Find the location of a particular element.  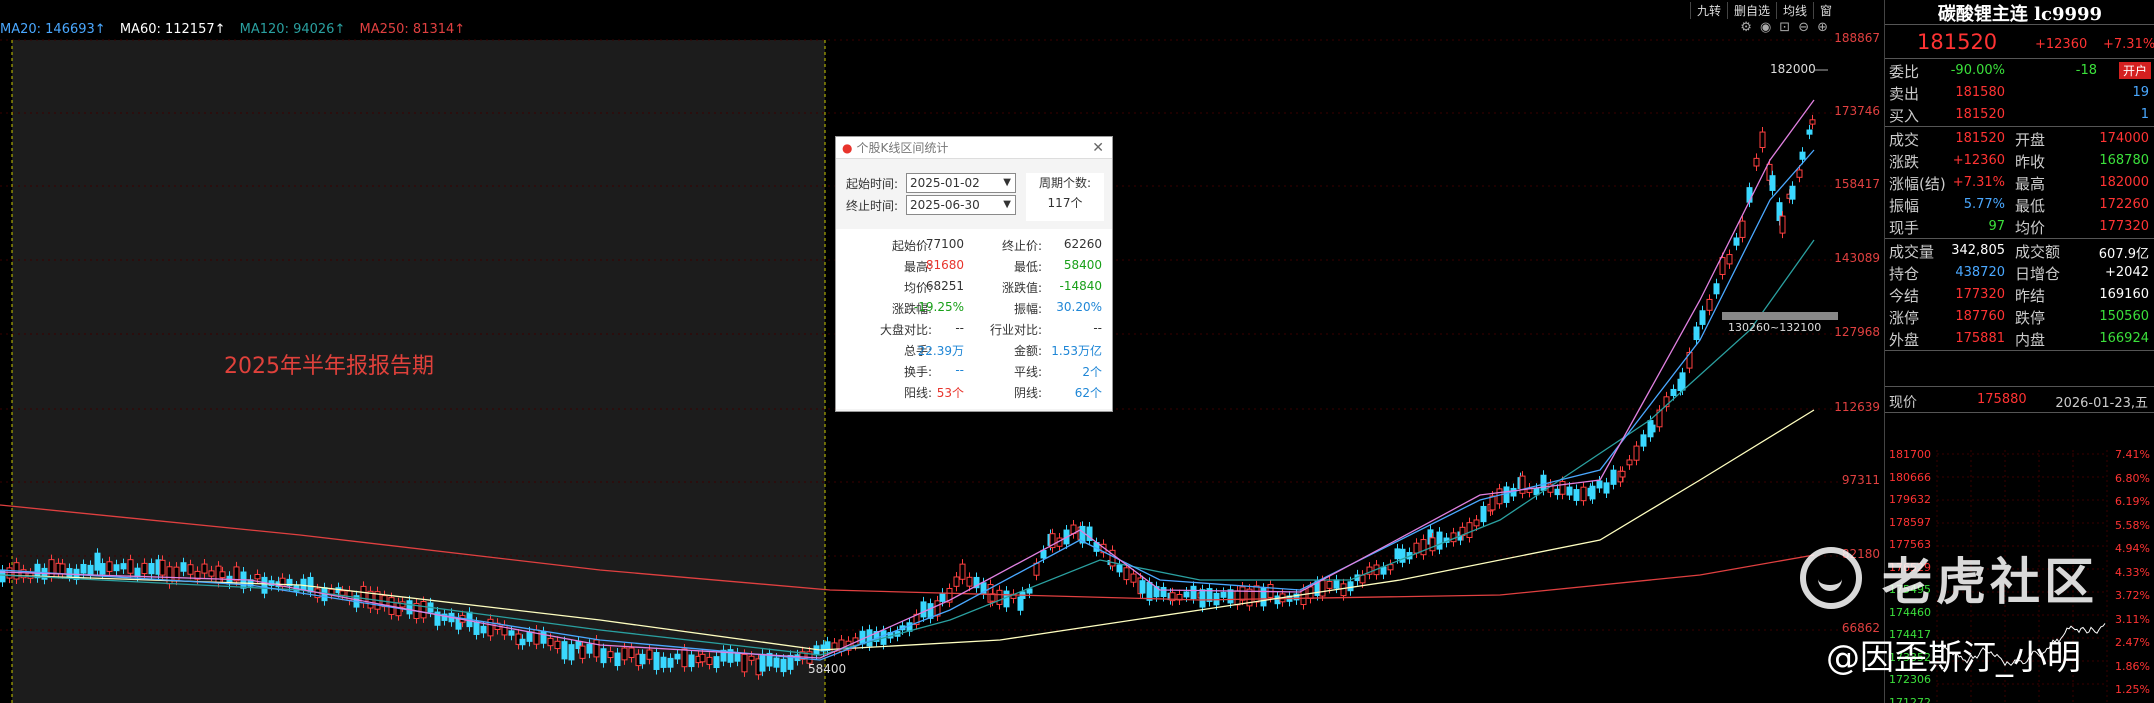

toolbar-item-jiuzhuan: 九转 is located at coordinates (1708, 10).